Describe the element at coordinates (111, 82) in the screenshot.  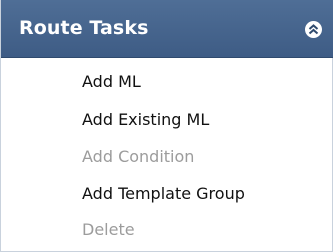
I see `add-ml-link: Add ML` at that location.